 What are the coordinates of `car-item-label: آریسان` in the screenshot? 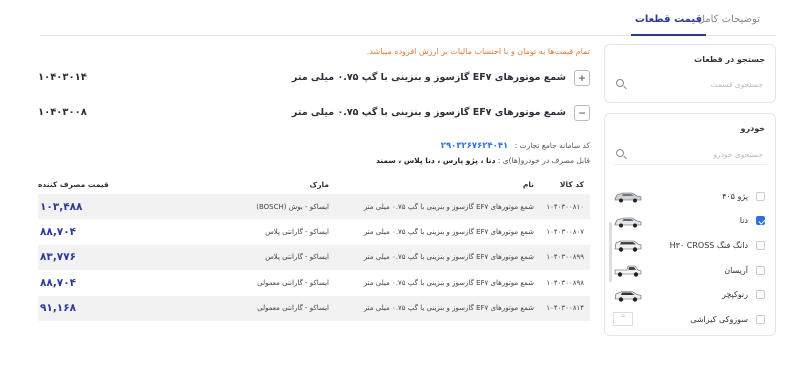 It's located at (736, 270).